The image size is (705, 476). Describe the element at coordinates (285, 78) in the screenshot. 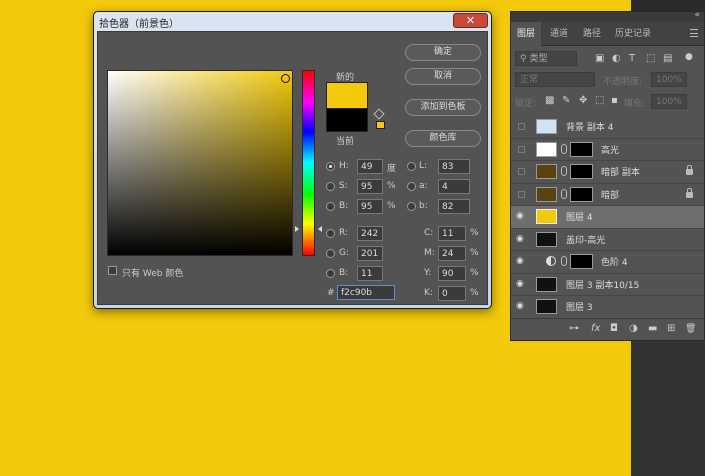

I see `color-cursor` at that location.